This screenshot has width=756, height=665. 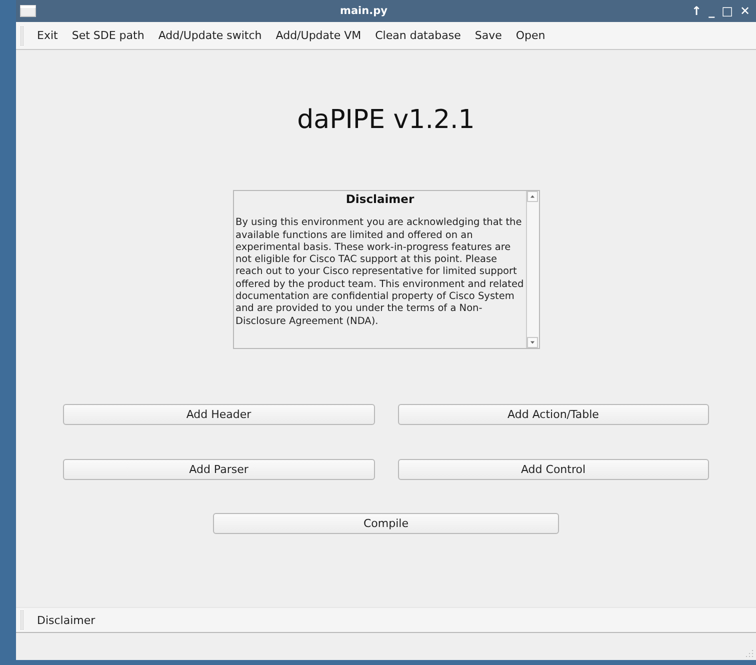 I want to click on restore-button: □, so click(x=727, y=11).